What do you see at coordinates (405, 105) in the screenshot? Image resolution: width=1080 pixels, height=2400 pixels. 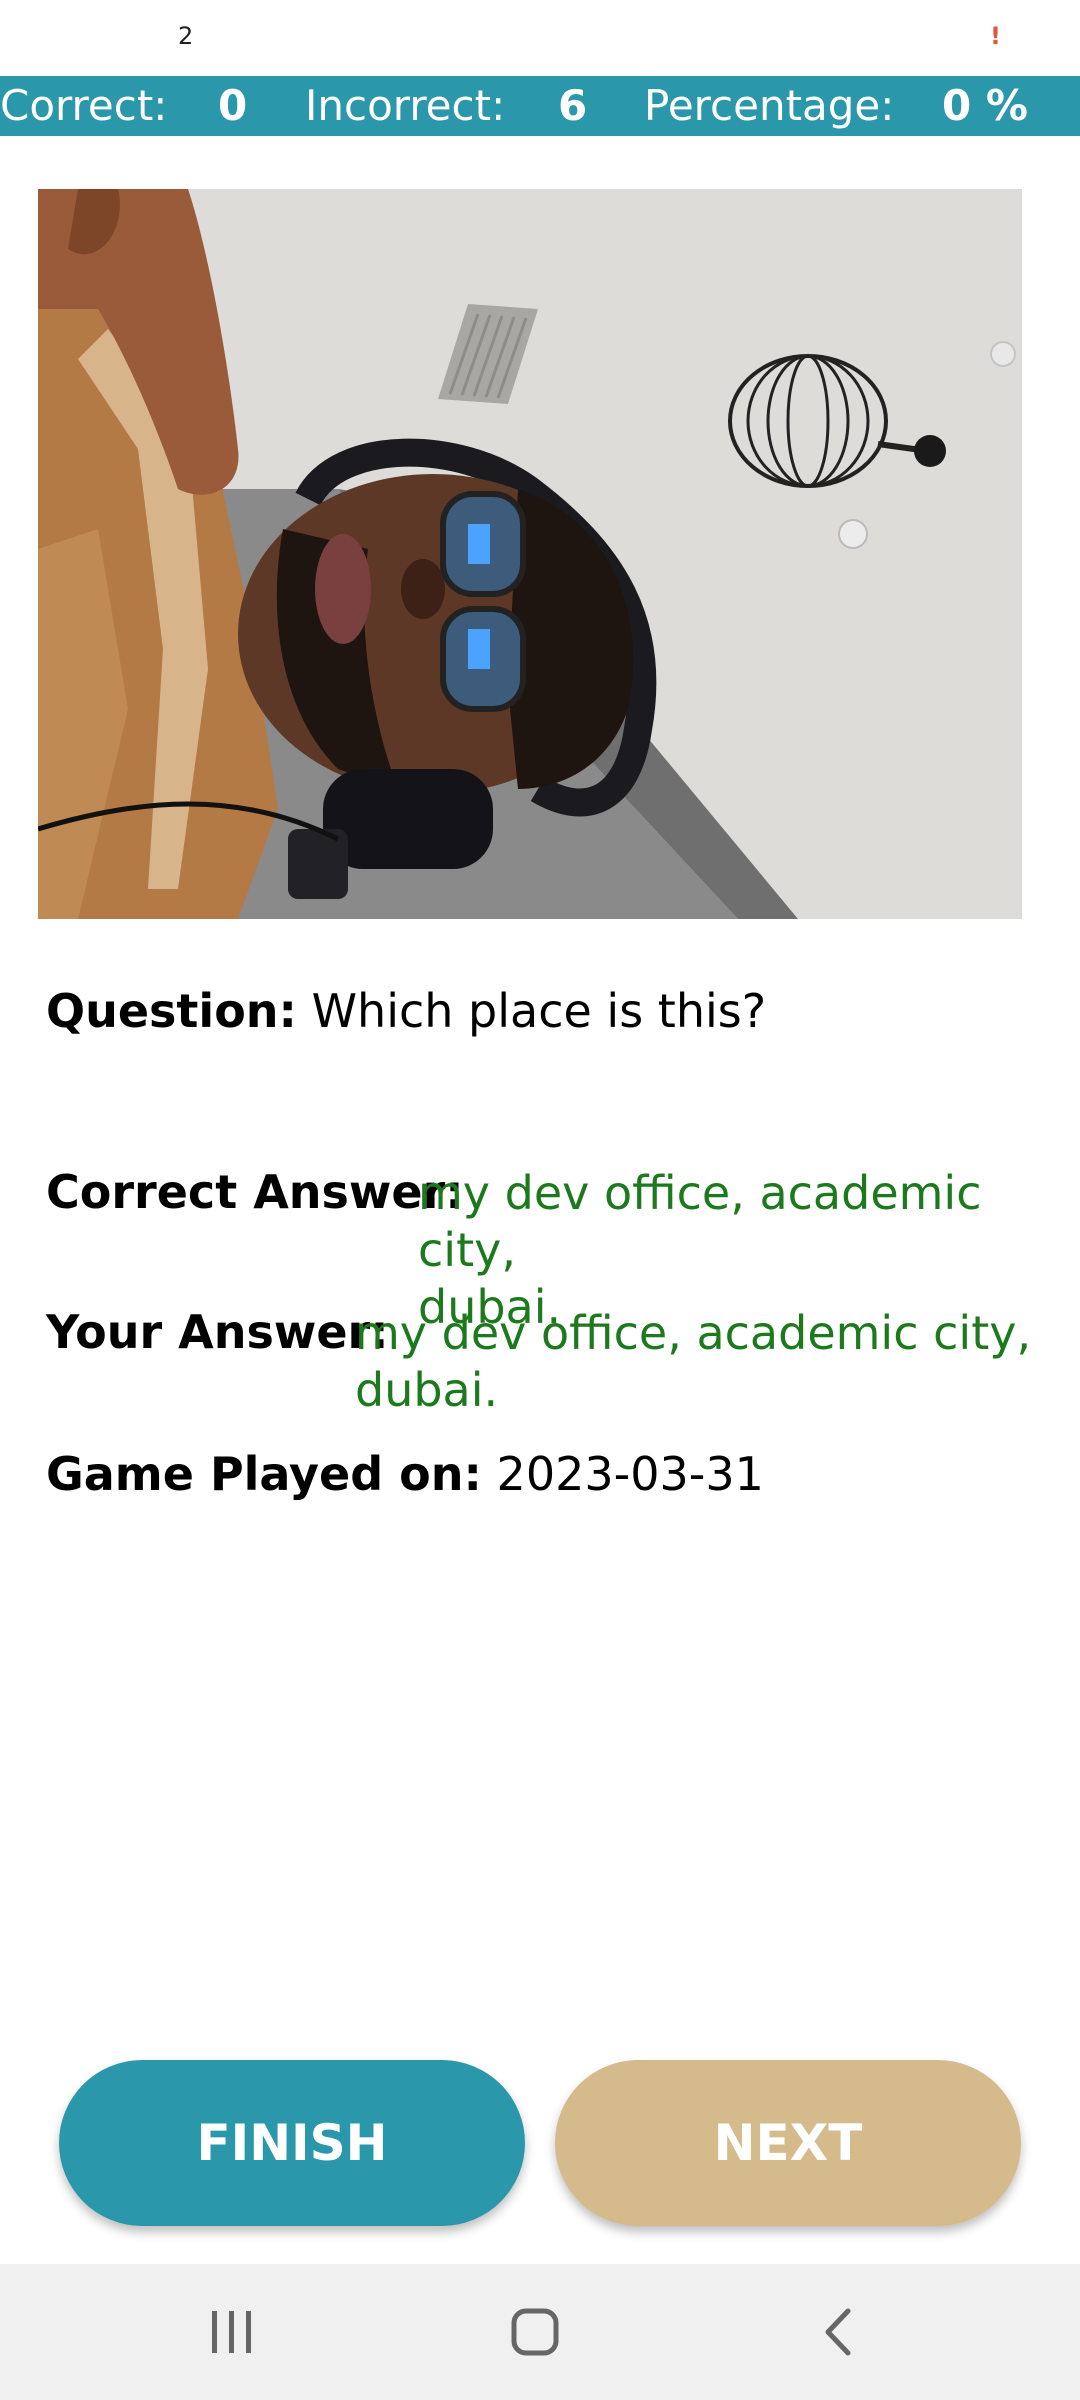 I see `incorrect-label: Incorrect:` at bounding box center [405, 105].